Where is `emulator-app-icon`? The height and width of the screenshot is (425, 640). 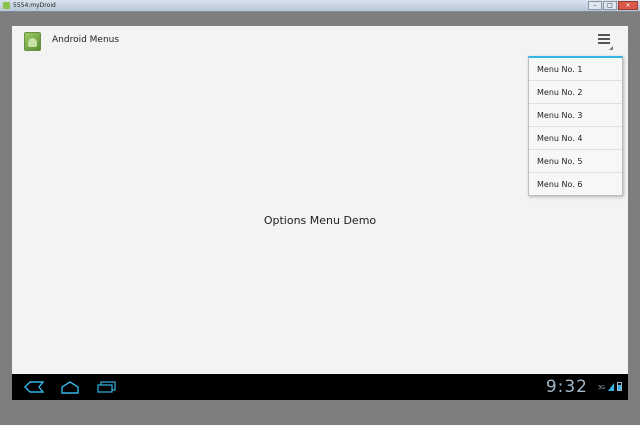 emulator-app-icon is located at coordinates (6, 5).